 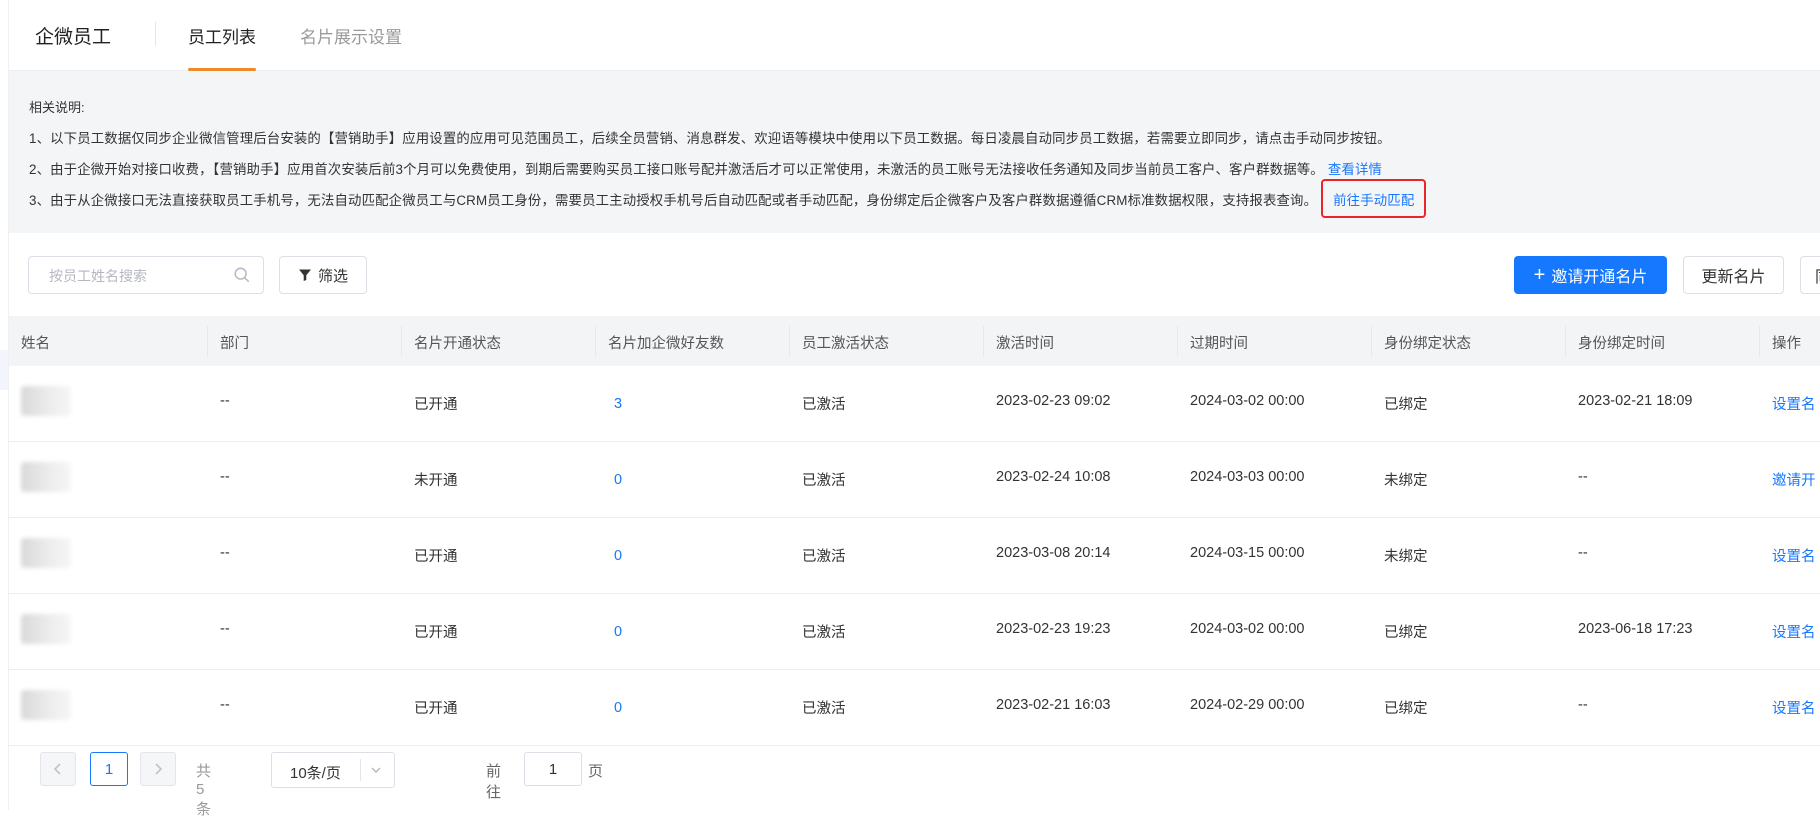 I want to click on plus-icon: +, so click(x=1539, y=275).